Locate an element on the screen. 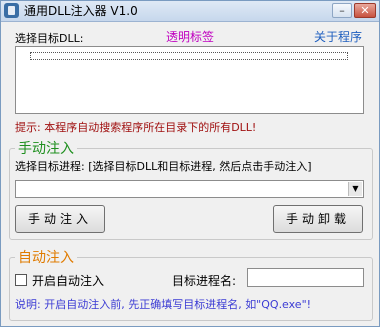 The height and width of the screenshot is (327, 380). close-button: ✕ is located at coordinates (365, 10).